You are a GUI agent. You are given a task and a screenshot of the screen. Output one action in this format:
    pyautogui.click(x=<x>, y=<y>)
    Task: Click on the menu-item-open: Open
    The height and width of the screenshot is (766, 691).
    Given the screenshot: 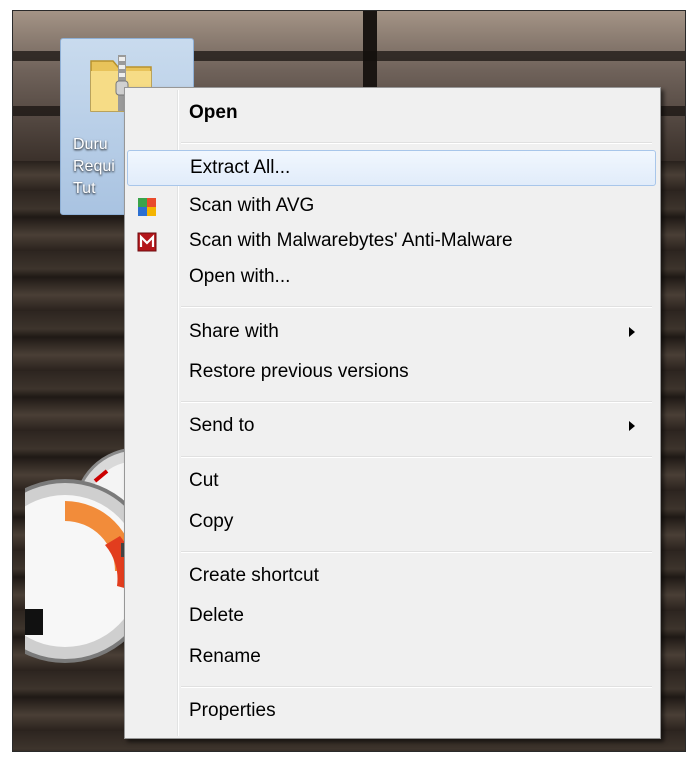 What is the action you would take?
    pyautogui.click(x=391, y=114)
    